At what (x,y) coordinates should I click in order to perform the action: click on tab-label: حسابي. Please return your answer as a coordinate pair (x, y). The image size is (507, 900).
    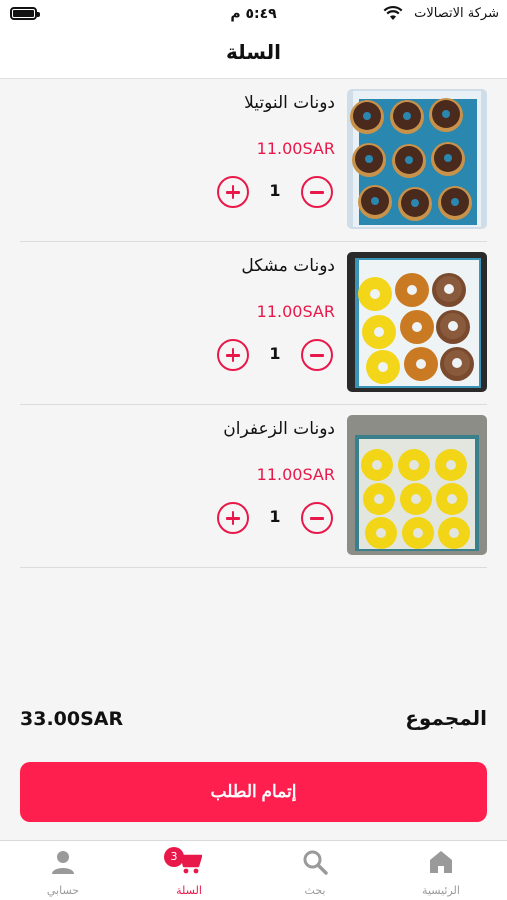
    Looking at the image, I should click on (63, 890).